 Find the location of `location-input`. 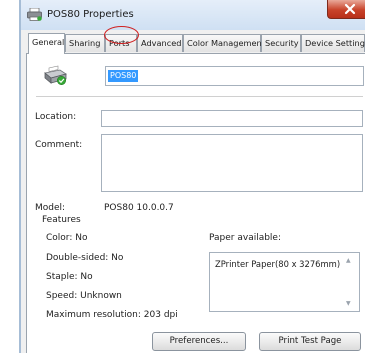

location-input is located at coordinates (232, 118).